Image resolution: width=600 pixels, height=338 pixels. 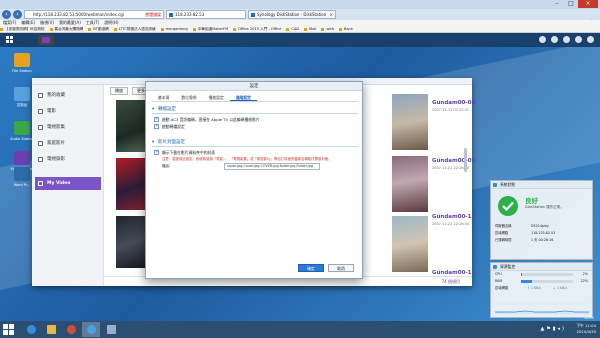 What do you see at coordinates (68, 111) in the screenshot?
I see `sidebar-item-movies: 電影` at bounding box center [68, 111].